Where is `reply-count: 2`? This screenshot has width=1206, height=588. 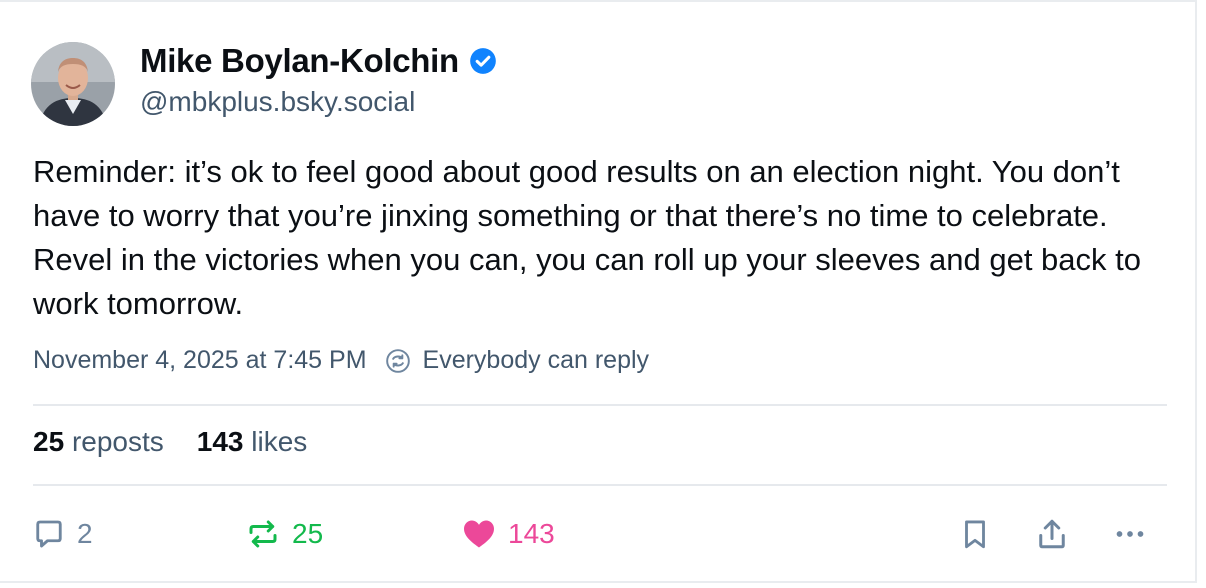
reply-count: 2 is located at coordinates (85, 533).